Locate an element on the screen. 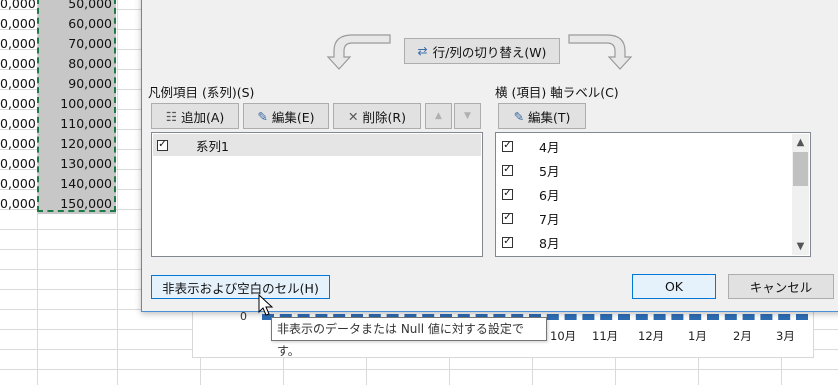  cell-b: 130,000 is located at coordinates (77, 164).